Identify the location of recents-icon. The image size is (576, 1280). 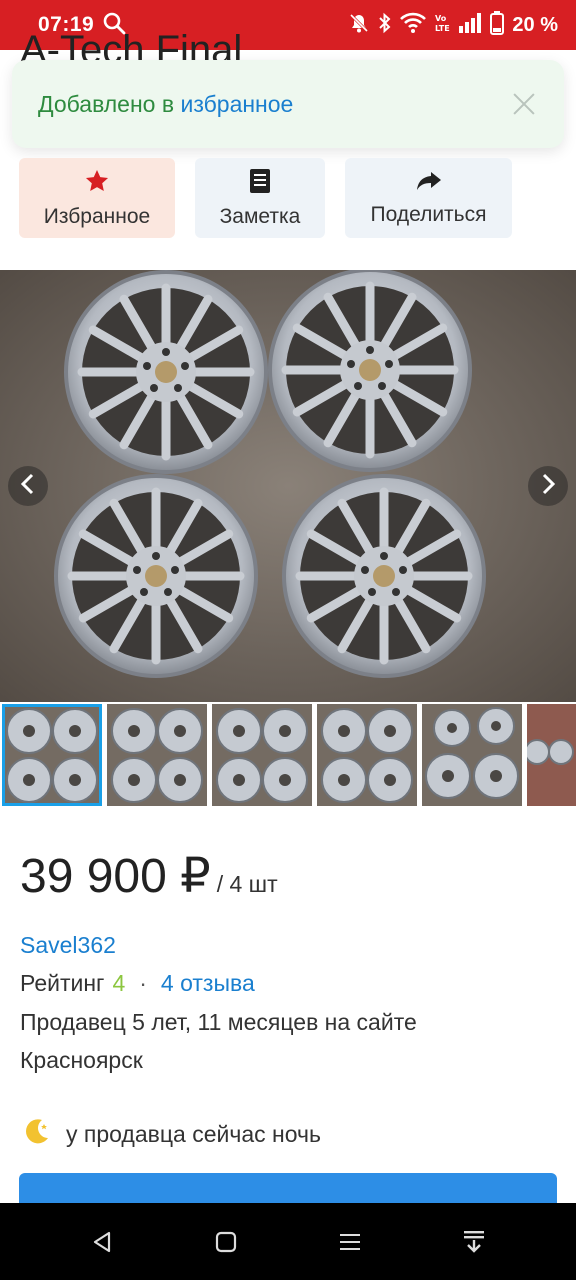
(350, 1242).